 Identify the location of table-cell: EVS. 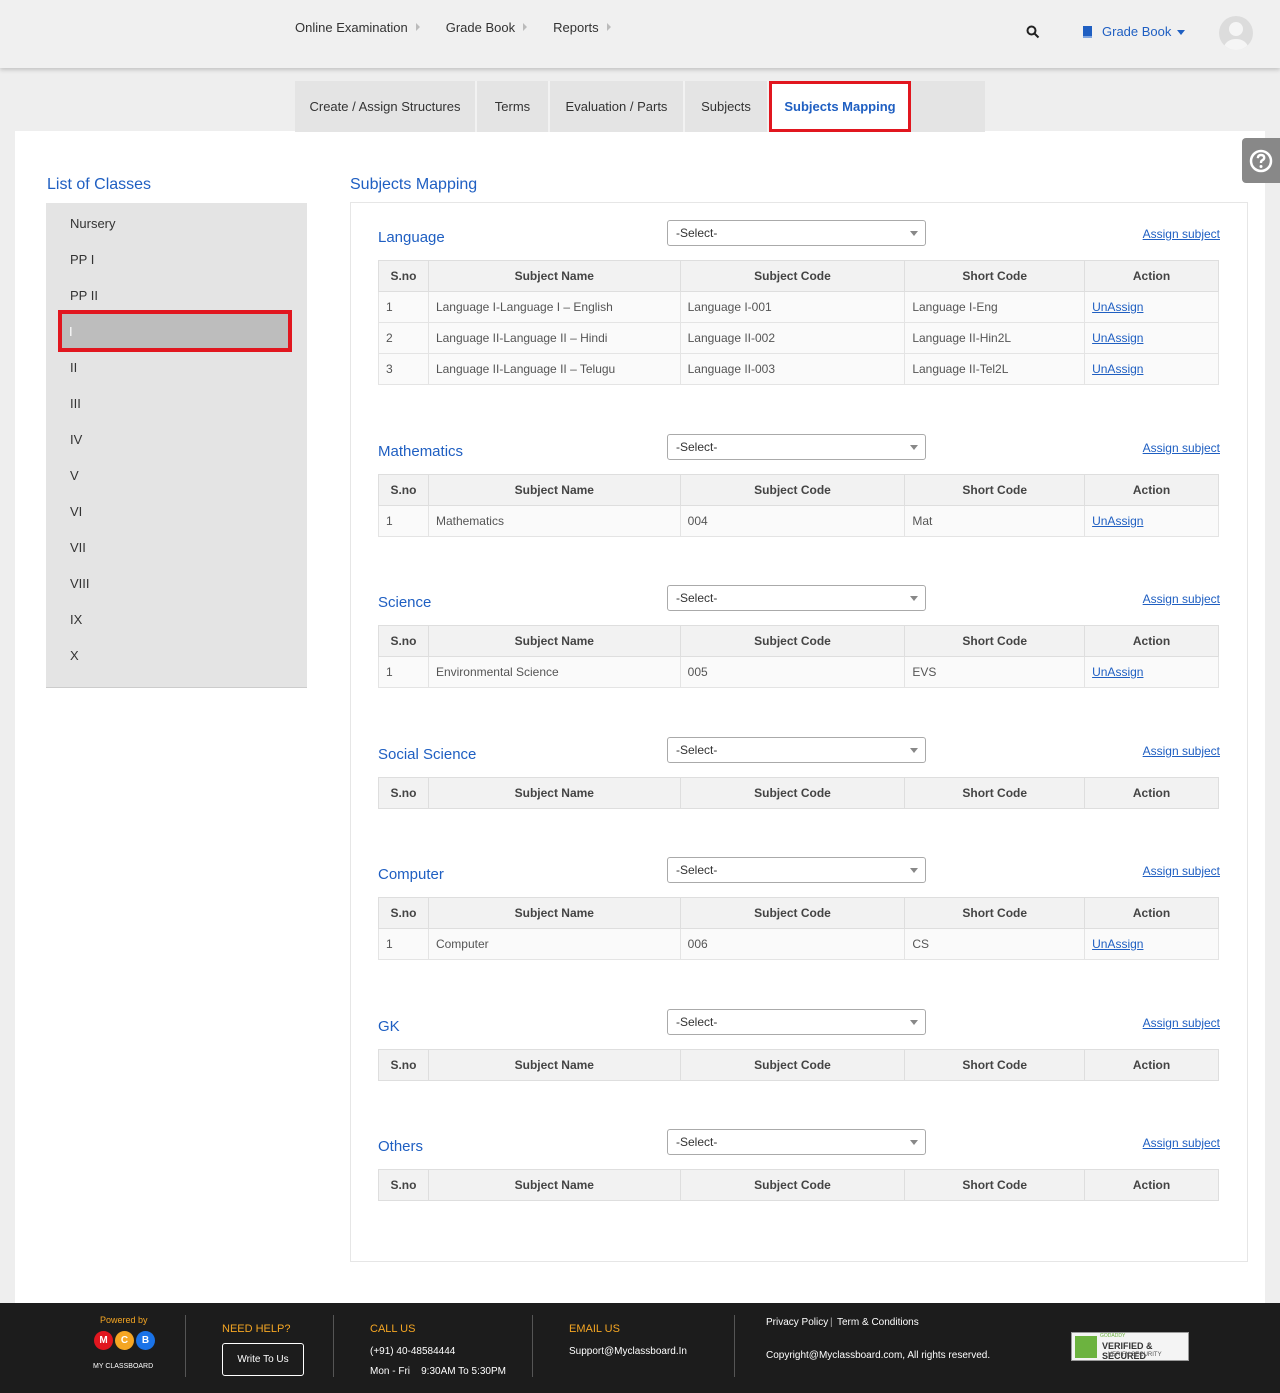
(995, 672).